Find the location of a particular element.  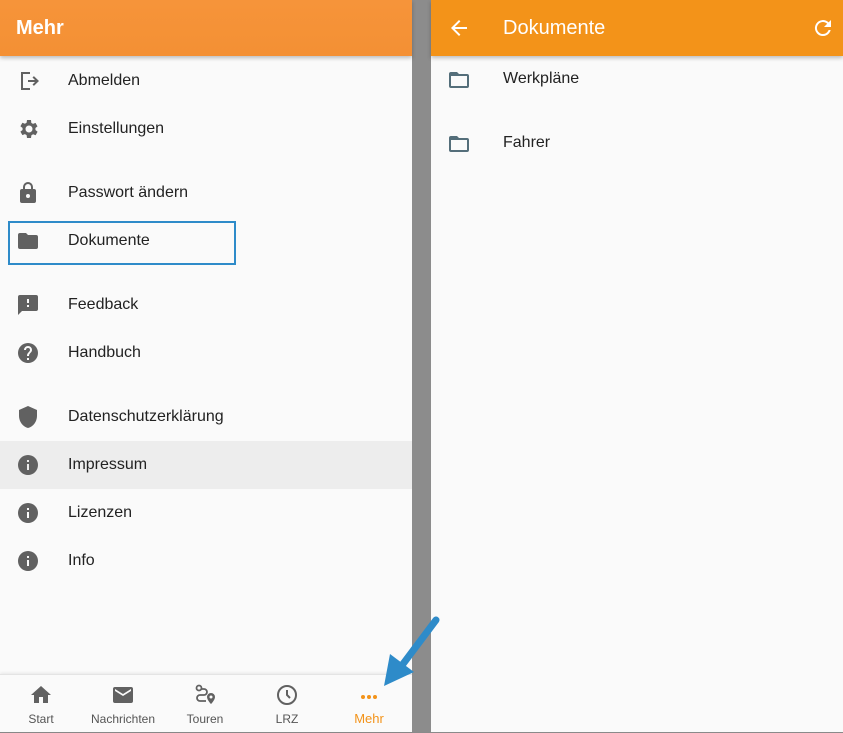

shield-icon is located at coordinates (28, 417).